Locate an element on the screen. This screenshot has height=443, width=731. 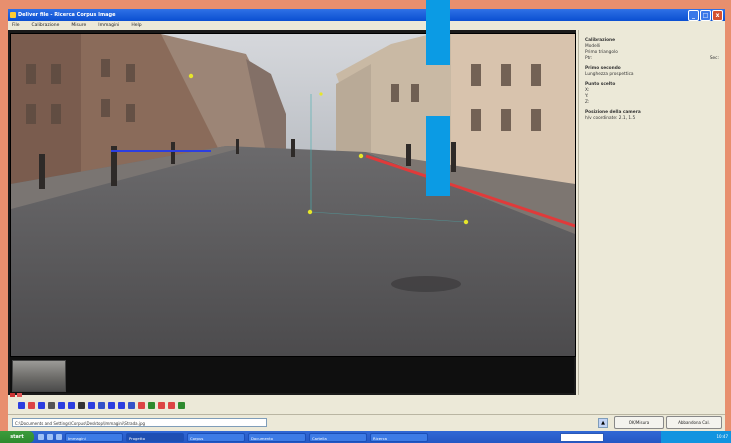
panel-line: Ptr: is located at coordinates (589, 58).